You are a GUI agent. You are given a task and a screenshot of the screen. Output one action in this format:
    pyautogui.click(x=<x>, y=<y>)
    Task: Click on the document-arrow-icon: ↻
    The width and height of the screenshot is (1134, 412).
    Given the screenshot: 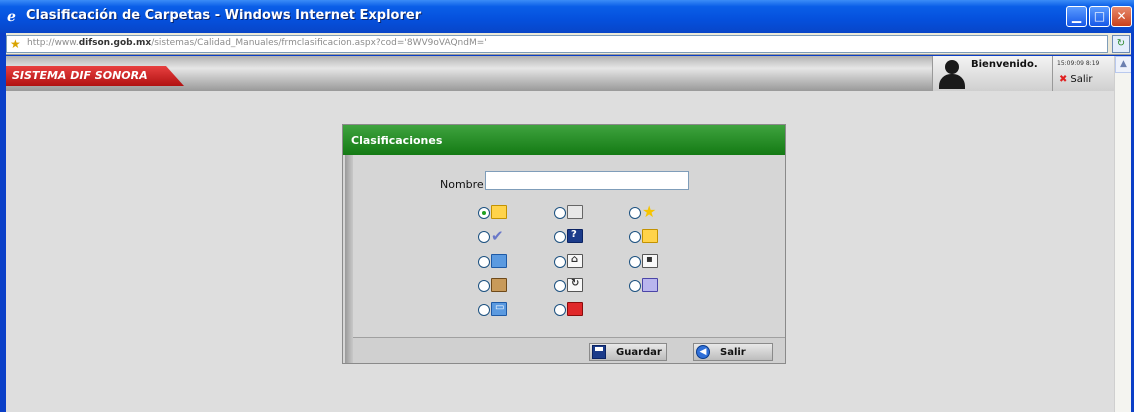 What is the action you would take?
    pyautogui.click(x=575, y=285)
    